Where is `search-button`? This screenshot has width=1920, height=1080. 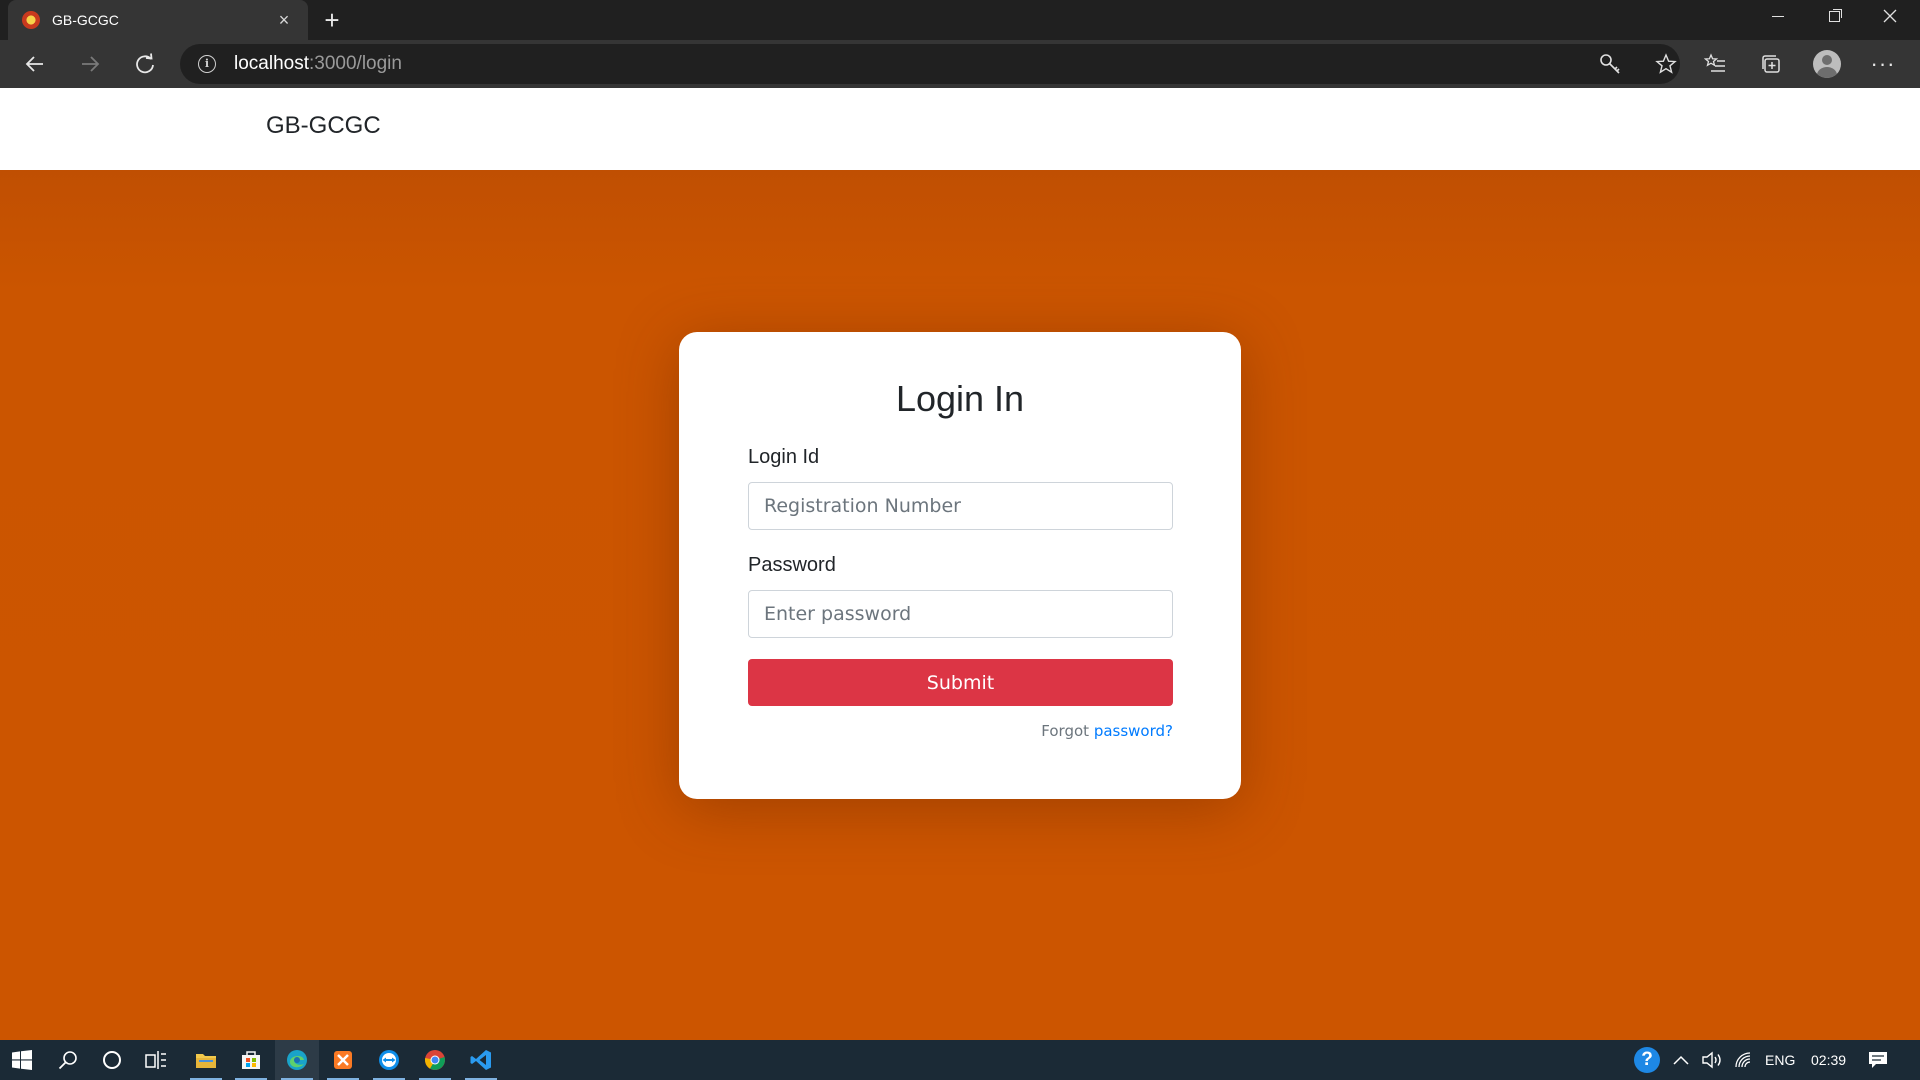
search-button is located at coordinates (68, 1060).